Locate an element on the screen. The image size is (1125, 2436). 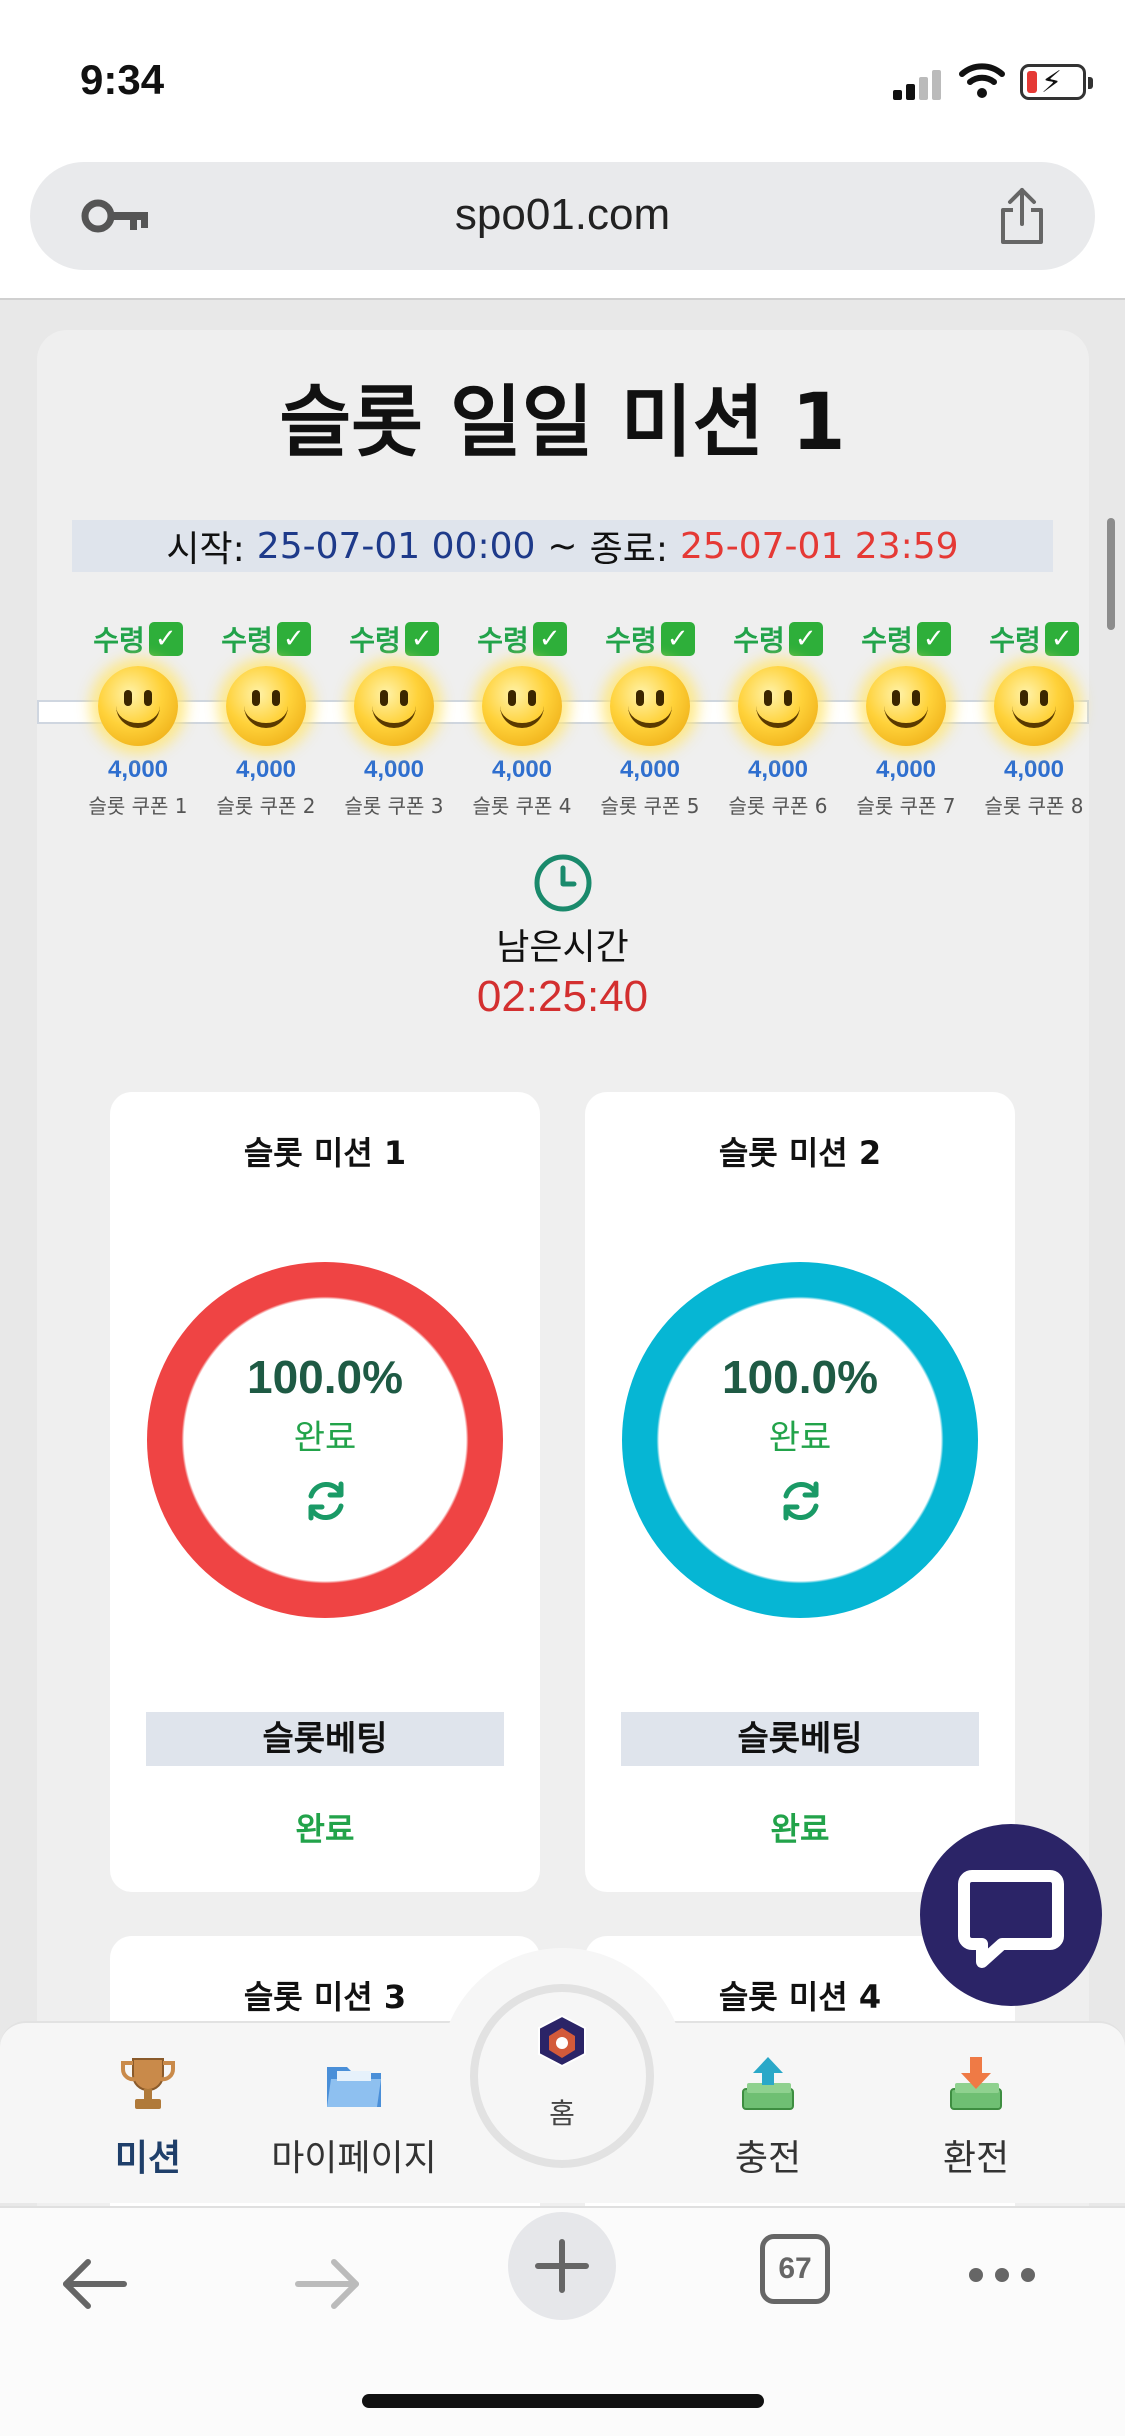
mission-title: 슬롯 미션 2 is located at coordinates (800, 1153).